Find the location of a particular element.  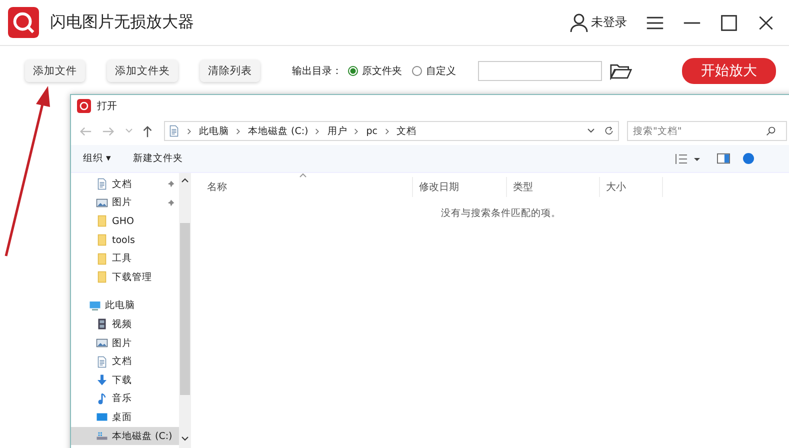

breadcrumb-item: pc is located at coordinates (372, 131).